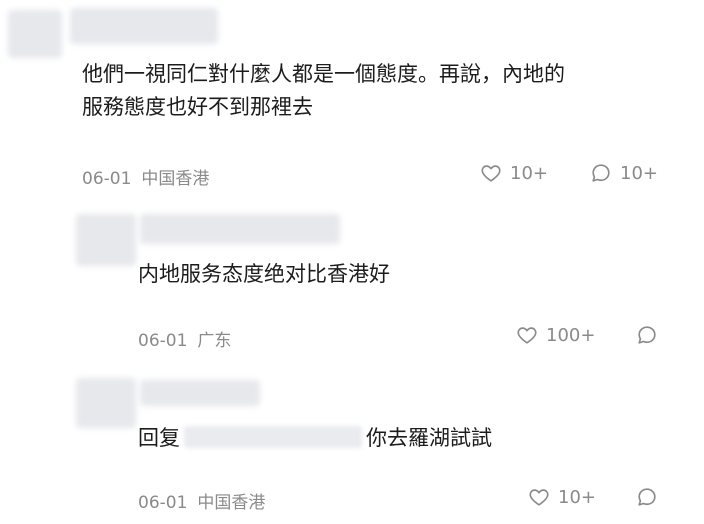  I want to click on comment-meta: 06-01 广东, so click(184, 338).